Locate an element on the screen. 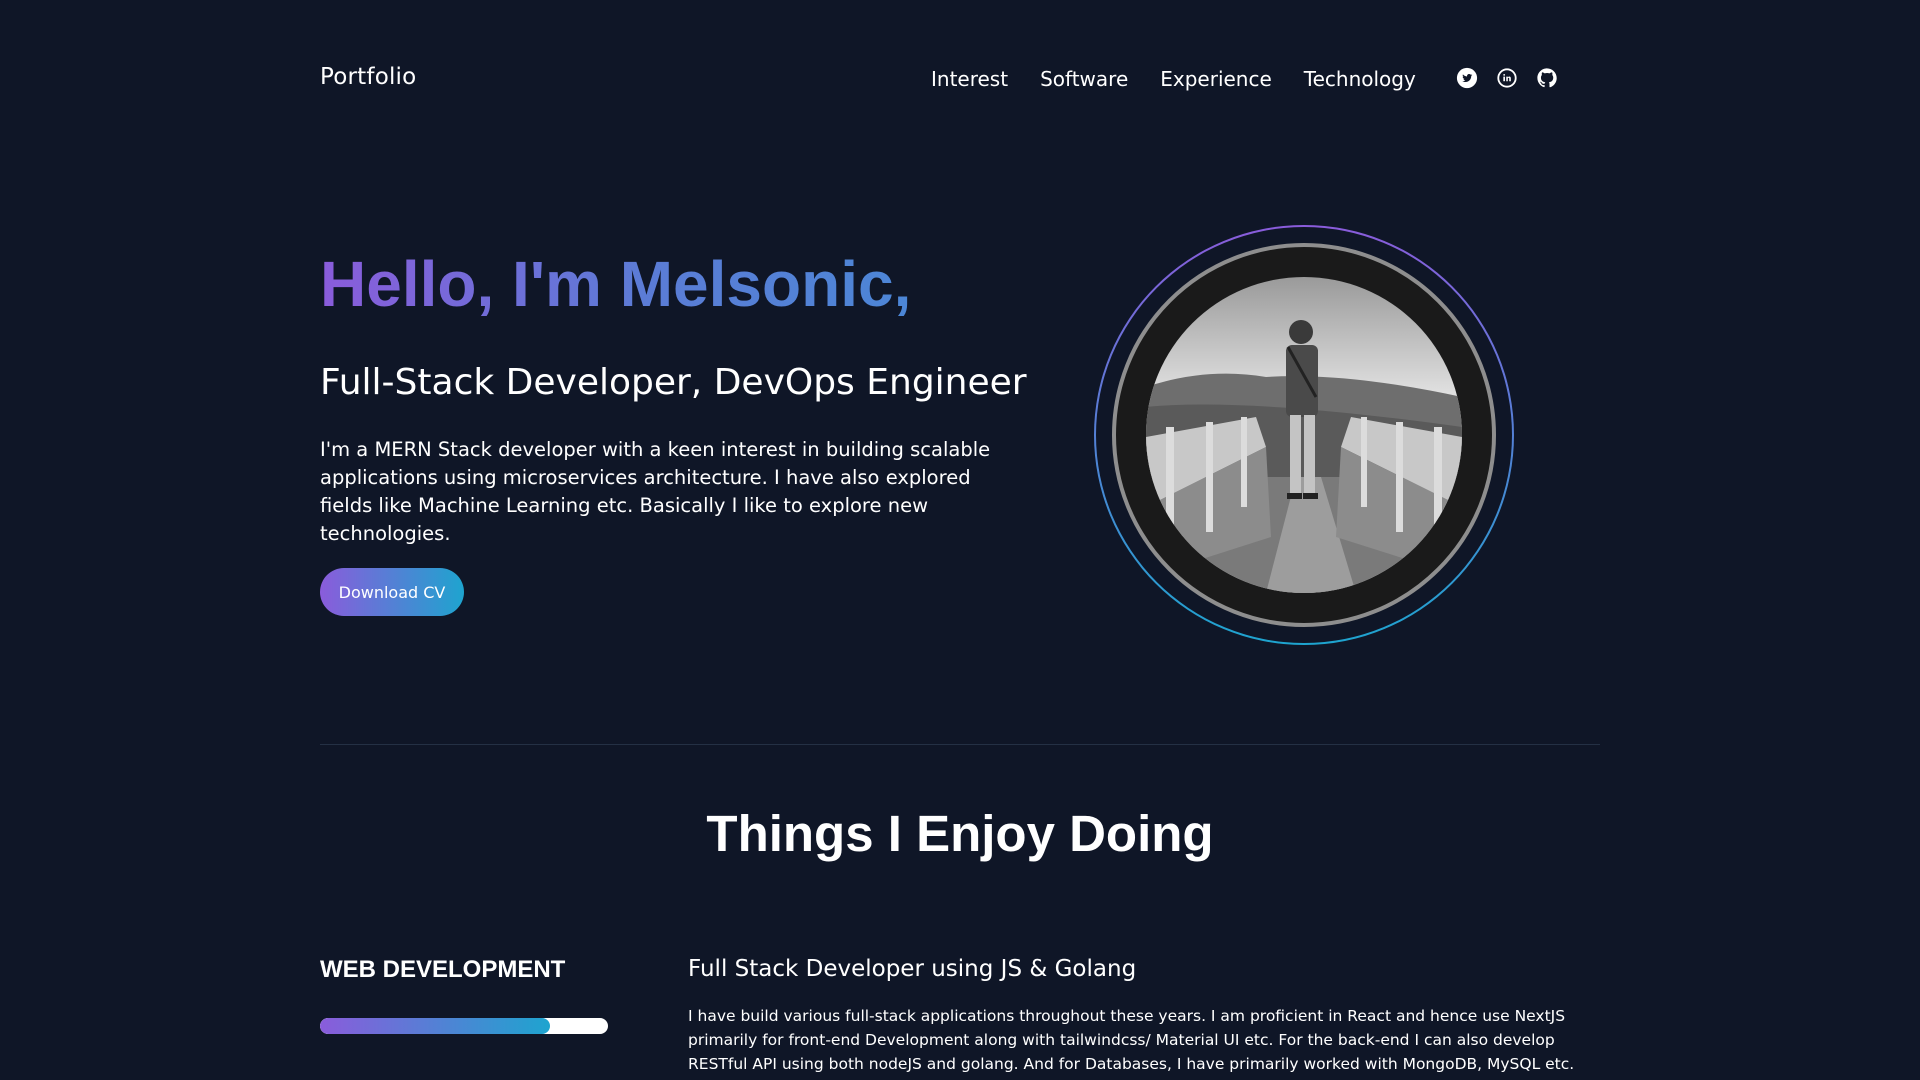  skill-progress-bar is located at coordinates (464, 1026).